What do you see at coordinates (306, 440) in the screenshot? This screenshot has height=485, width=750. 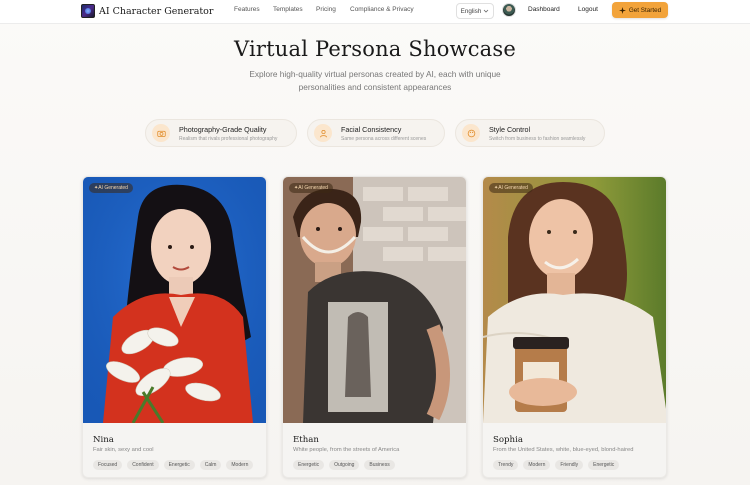 I see `persona-name: Ethan` at bounding box center [306, 440].